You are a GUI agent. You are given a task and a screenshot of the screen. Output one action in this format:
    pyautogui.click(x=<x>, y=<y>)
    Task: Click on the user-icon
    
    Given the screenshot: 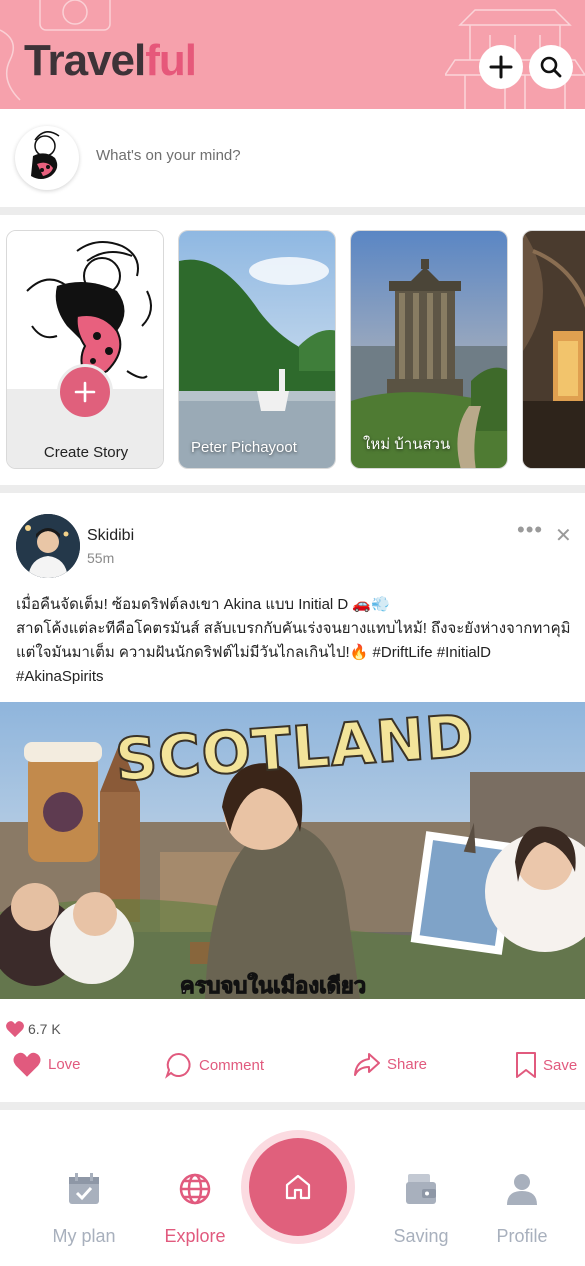 What is the action you would take?
    pyautogui.click(x=522, y=1189)
    